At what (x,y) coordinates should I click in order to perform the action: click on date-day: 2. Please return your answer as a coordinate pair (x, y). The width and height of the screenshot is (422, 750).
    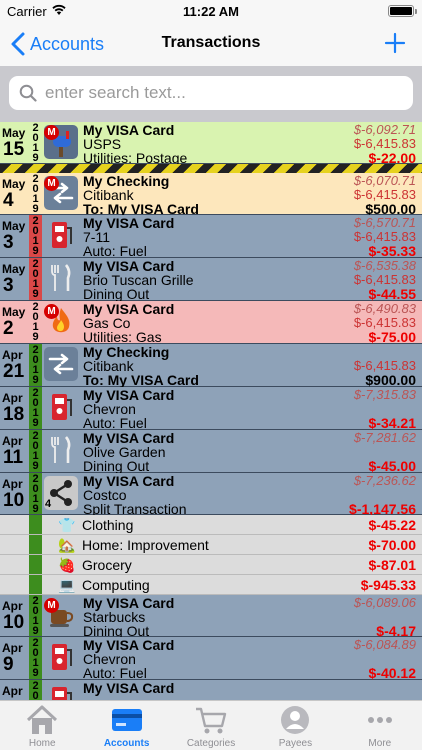
    Looking at the image, I should click on (8, 328).